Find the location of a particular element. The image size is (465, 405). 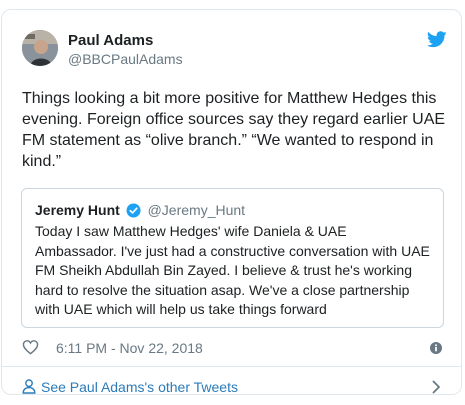

quoted-tweet-header: Jeremy Hunt @Jeremy_Hunt is located at coordinates (140, 210).